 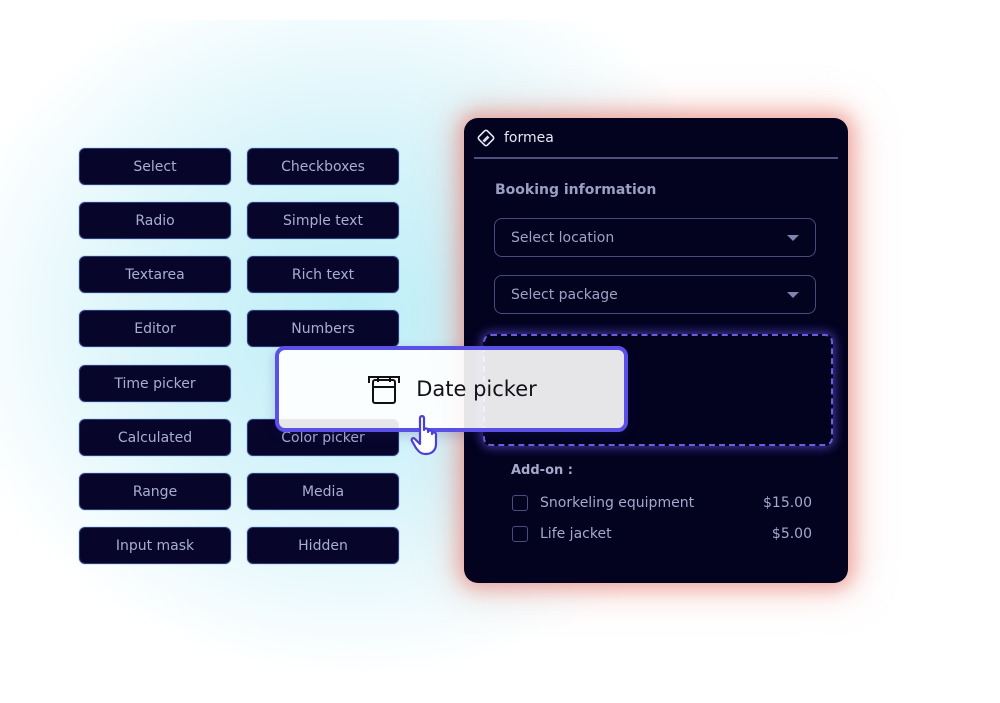 I want to click on select-location: Select location, so click(x=655, y=237).